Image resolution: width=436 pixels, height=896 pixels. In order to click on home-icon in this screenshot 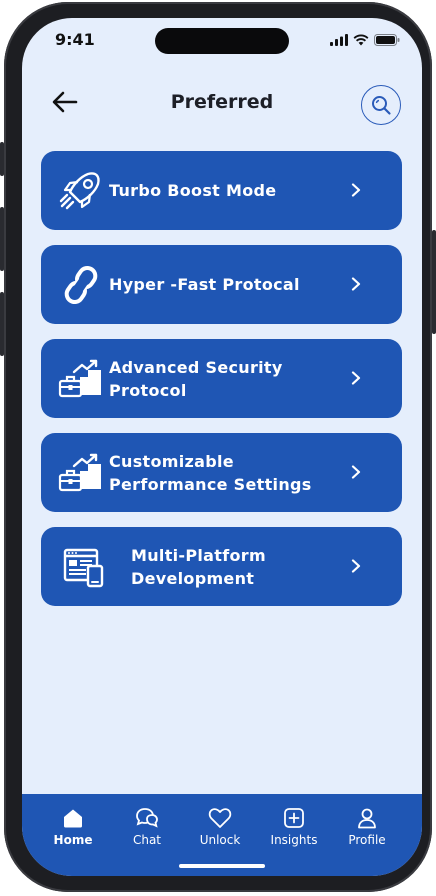, I will do `click(73, 818)`.